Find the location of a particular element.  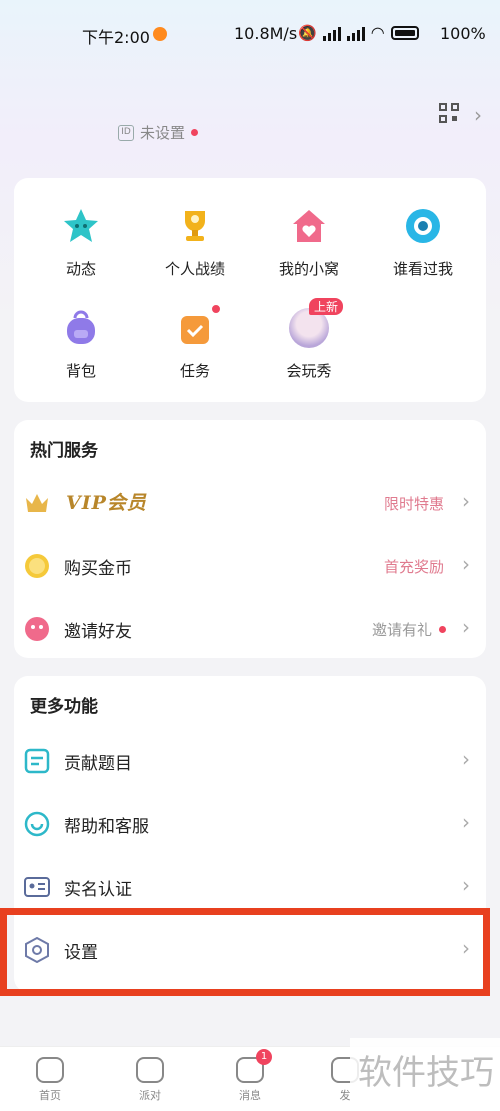

grid-item-dynamic: 动态 is located at coordinates (81, 242).